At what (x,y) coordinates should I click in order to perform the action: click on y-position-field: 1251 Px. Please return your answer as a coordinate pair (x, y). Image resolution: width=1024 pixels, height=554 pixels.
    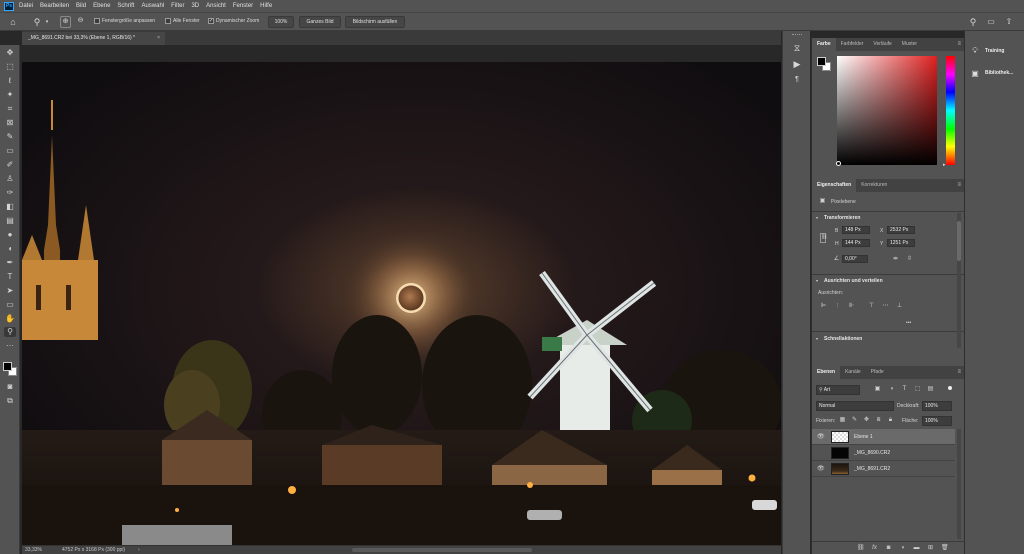
    Looking at the image, I should click on (901, 243).